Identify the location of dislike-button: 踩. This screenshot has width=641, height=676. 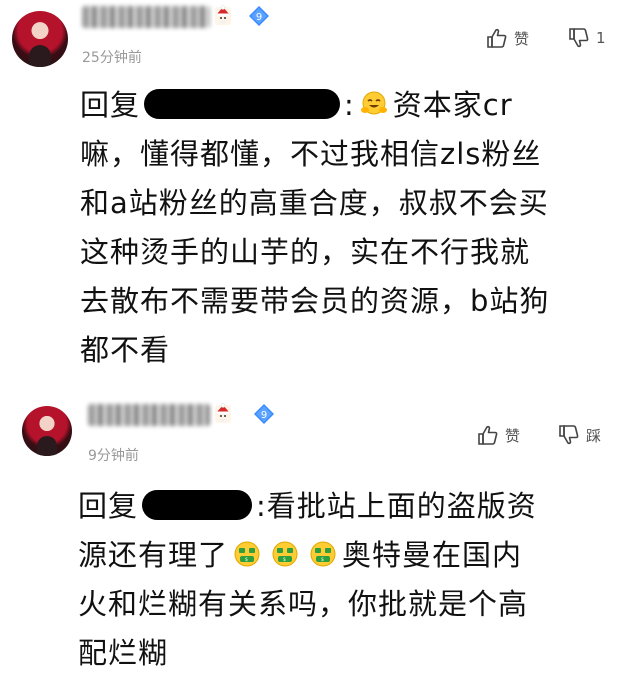
(579, 435).